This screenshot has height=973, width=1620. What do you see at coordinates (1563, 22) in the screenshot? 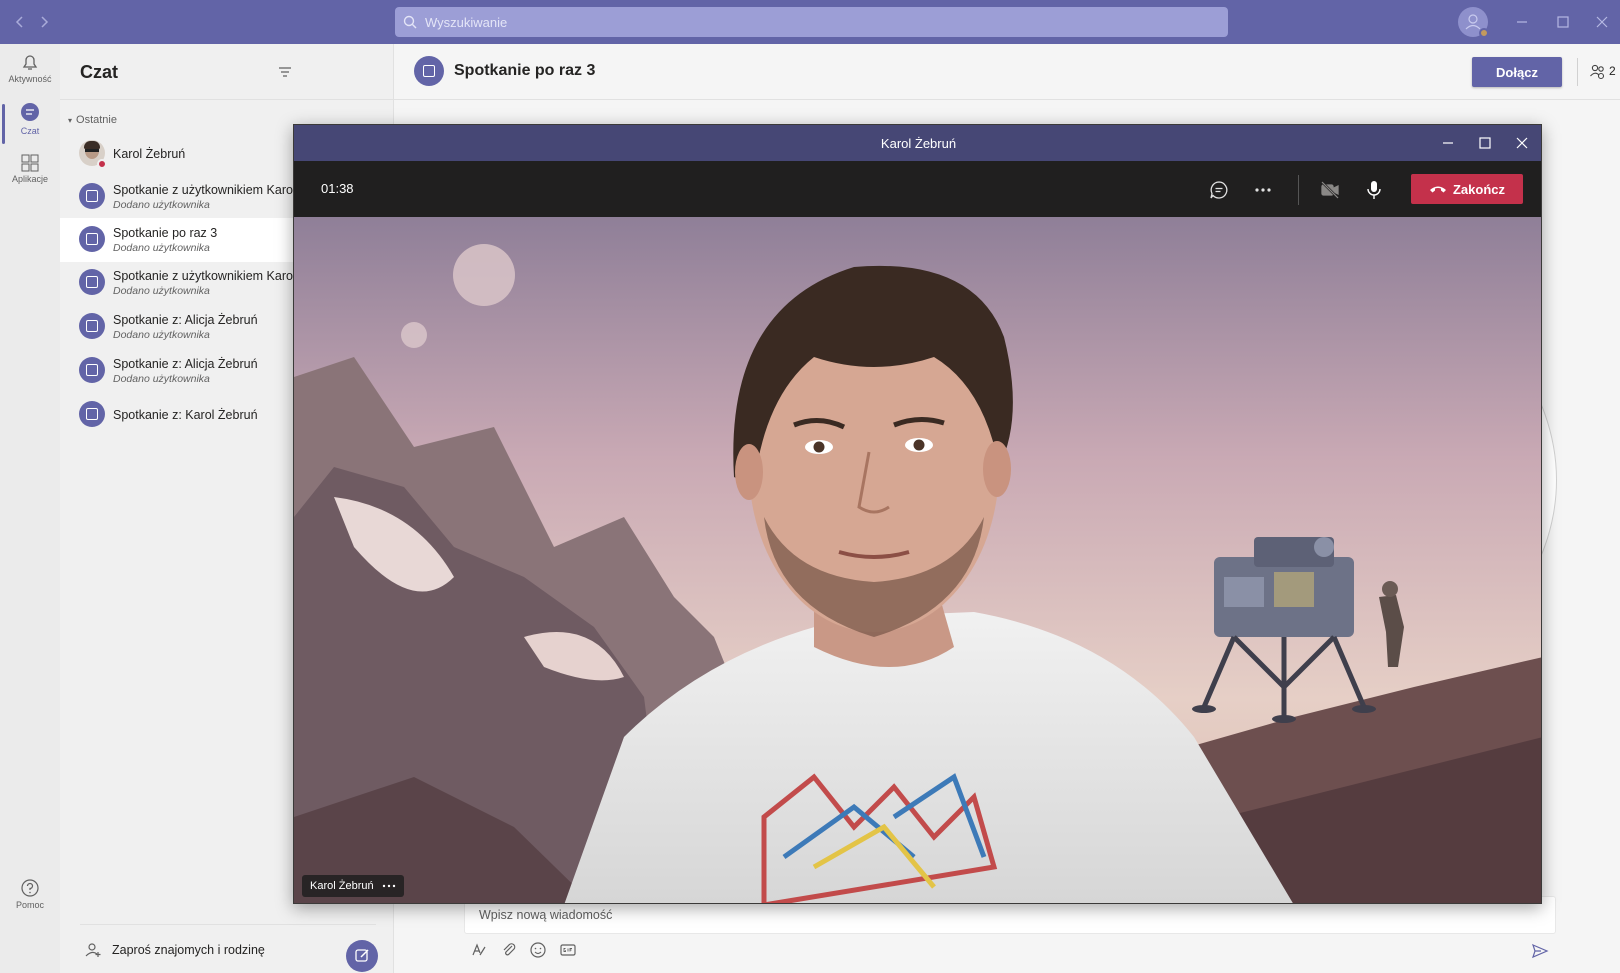
I see `maximize-icon` at bounding box center [1563, 22].